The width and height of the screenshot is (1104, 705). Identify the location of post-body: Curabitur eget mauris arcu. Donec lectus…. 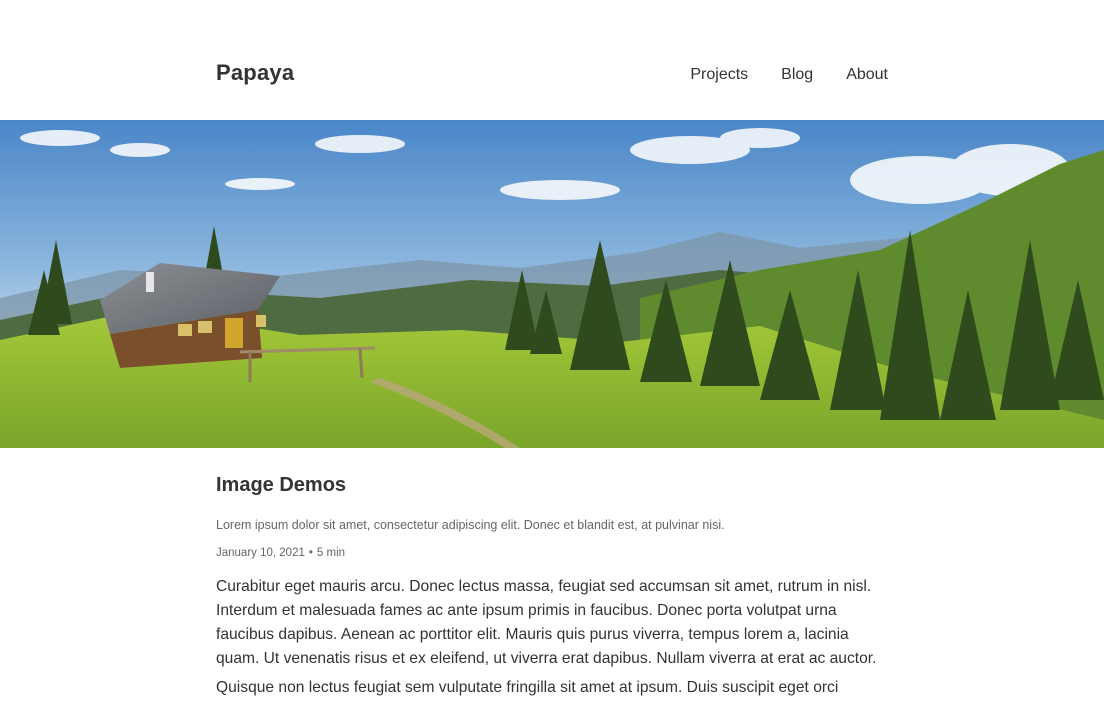
(552, 637).